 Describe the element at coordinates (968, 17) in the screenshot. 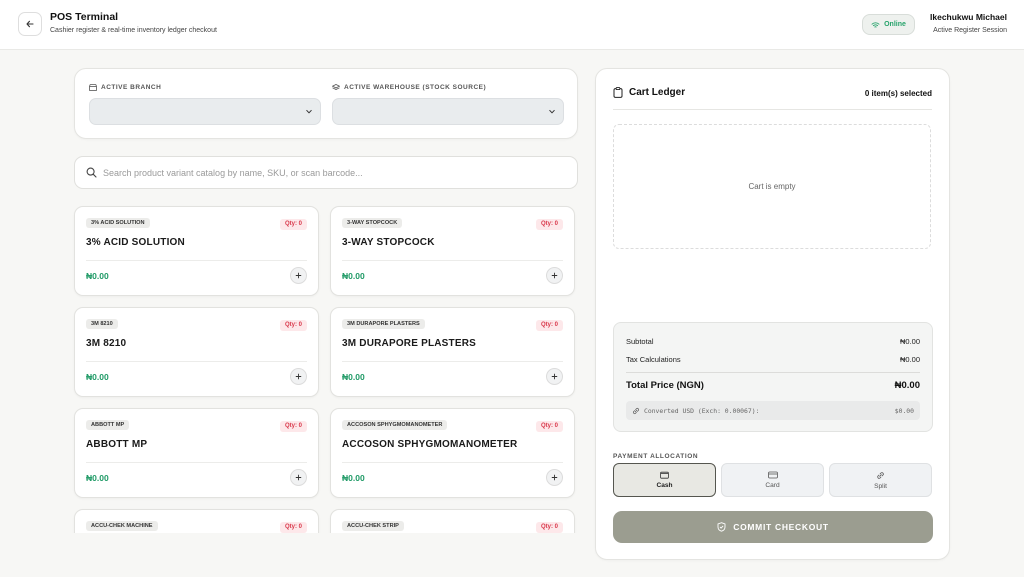

I see `user-name: Ikechukwu Michael` at that location.